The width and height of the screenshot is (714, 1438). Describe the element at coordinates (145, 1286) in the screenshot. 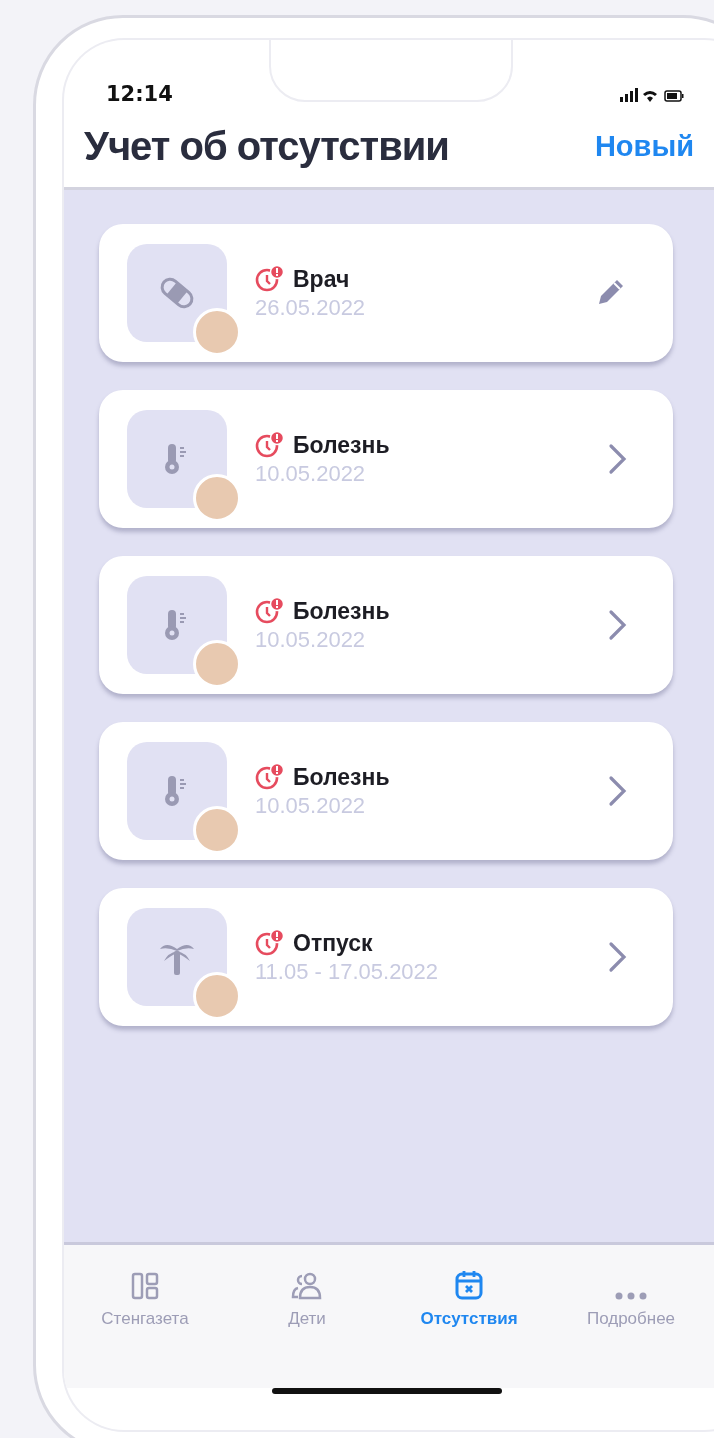

I see `dashboard-icon` at that location.